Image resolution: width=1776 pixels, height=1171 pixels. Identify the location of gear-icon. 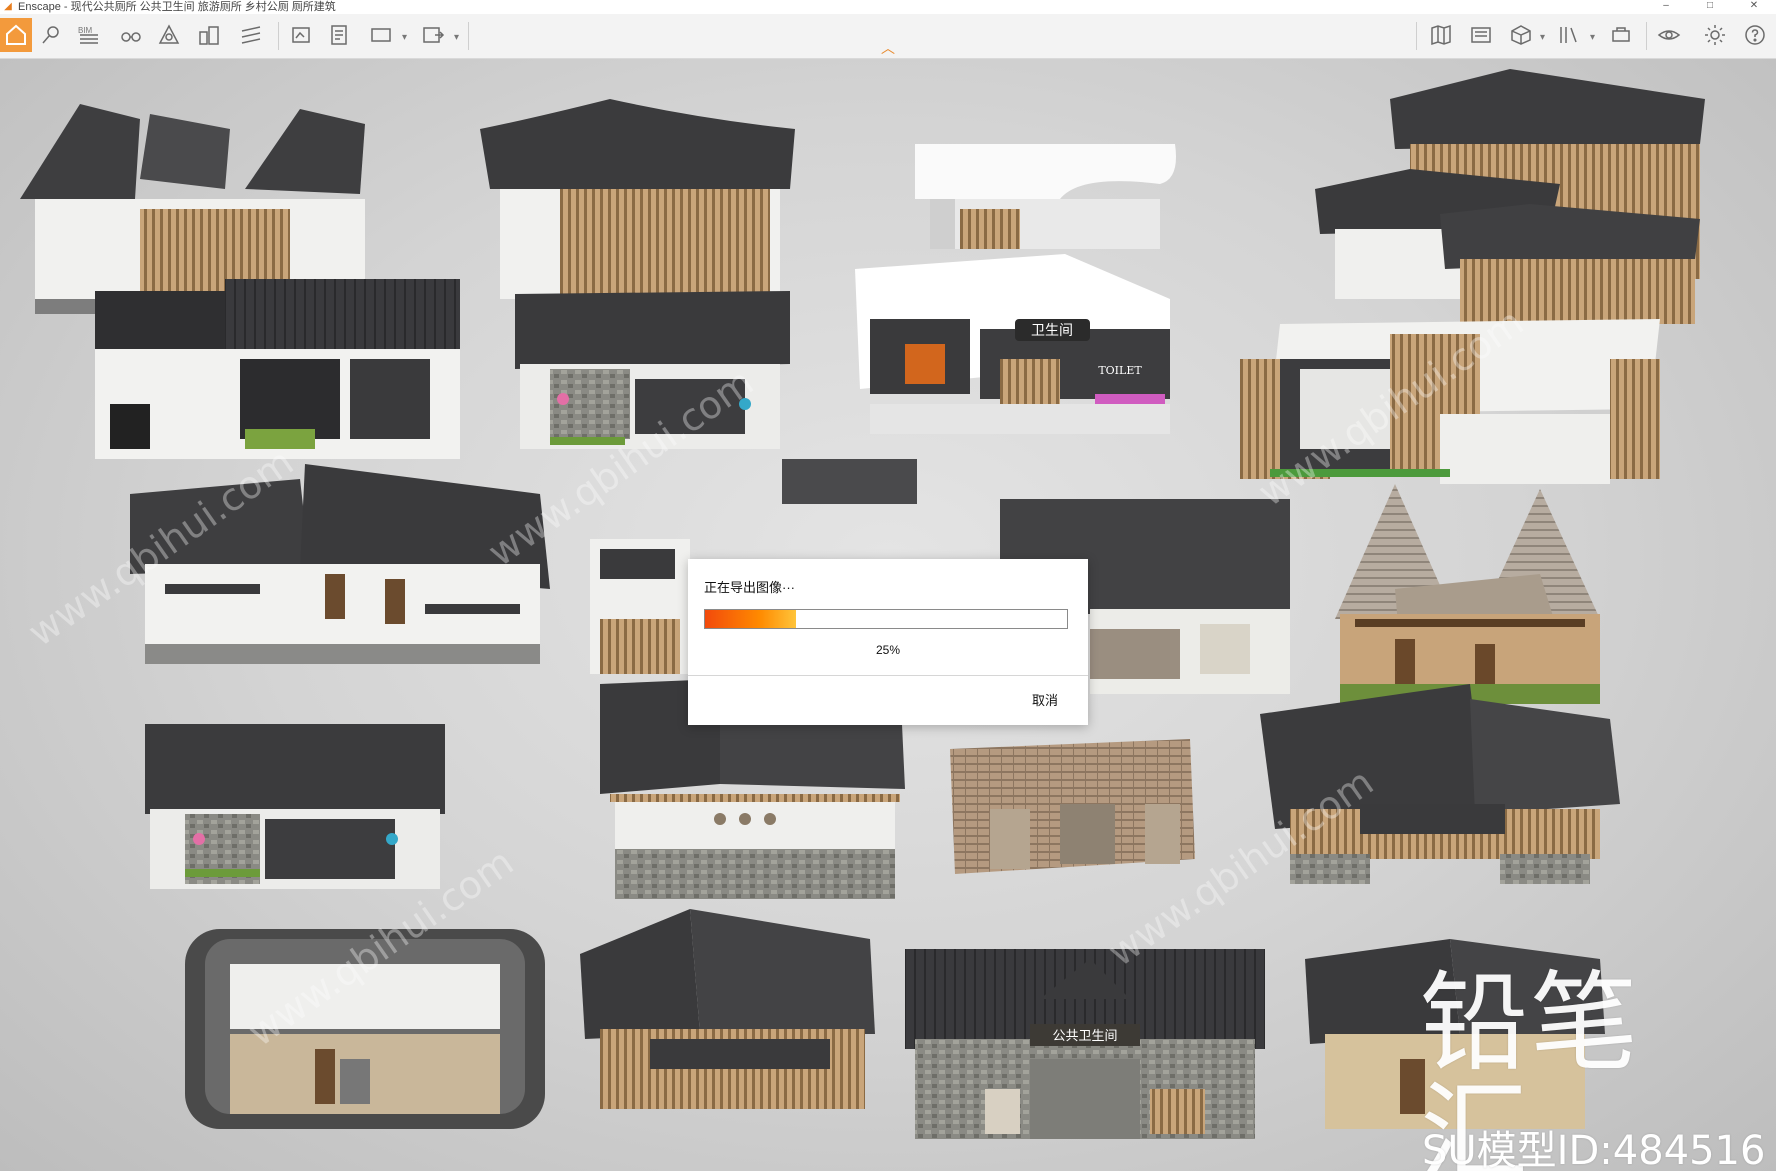
(1715, 35).